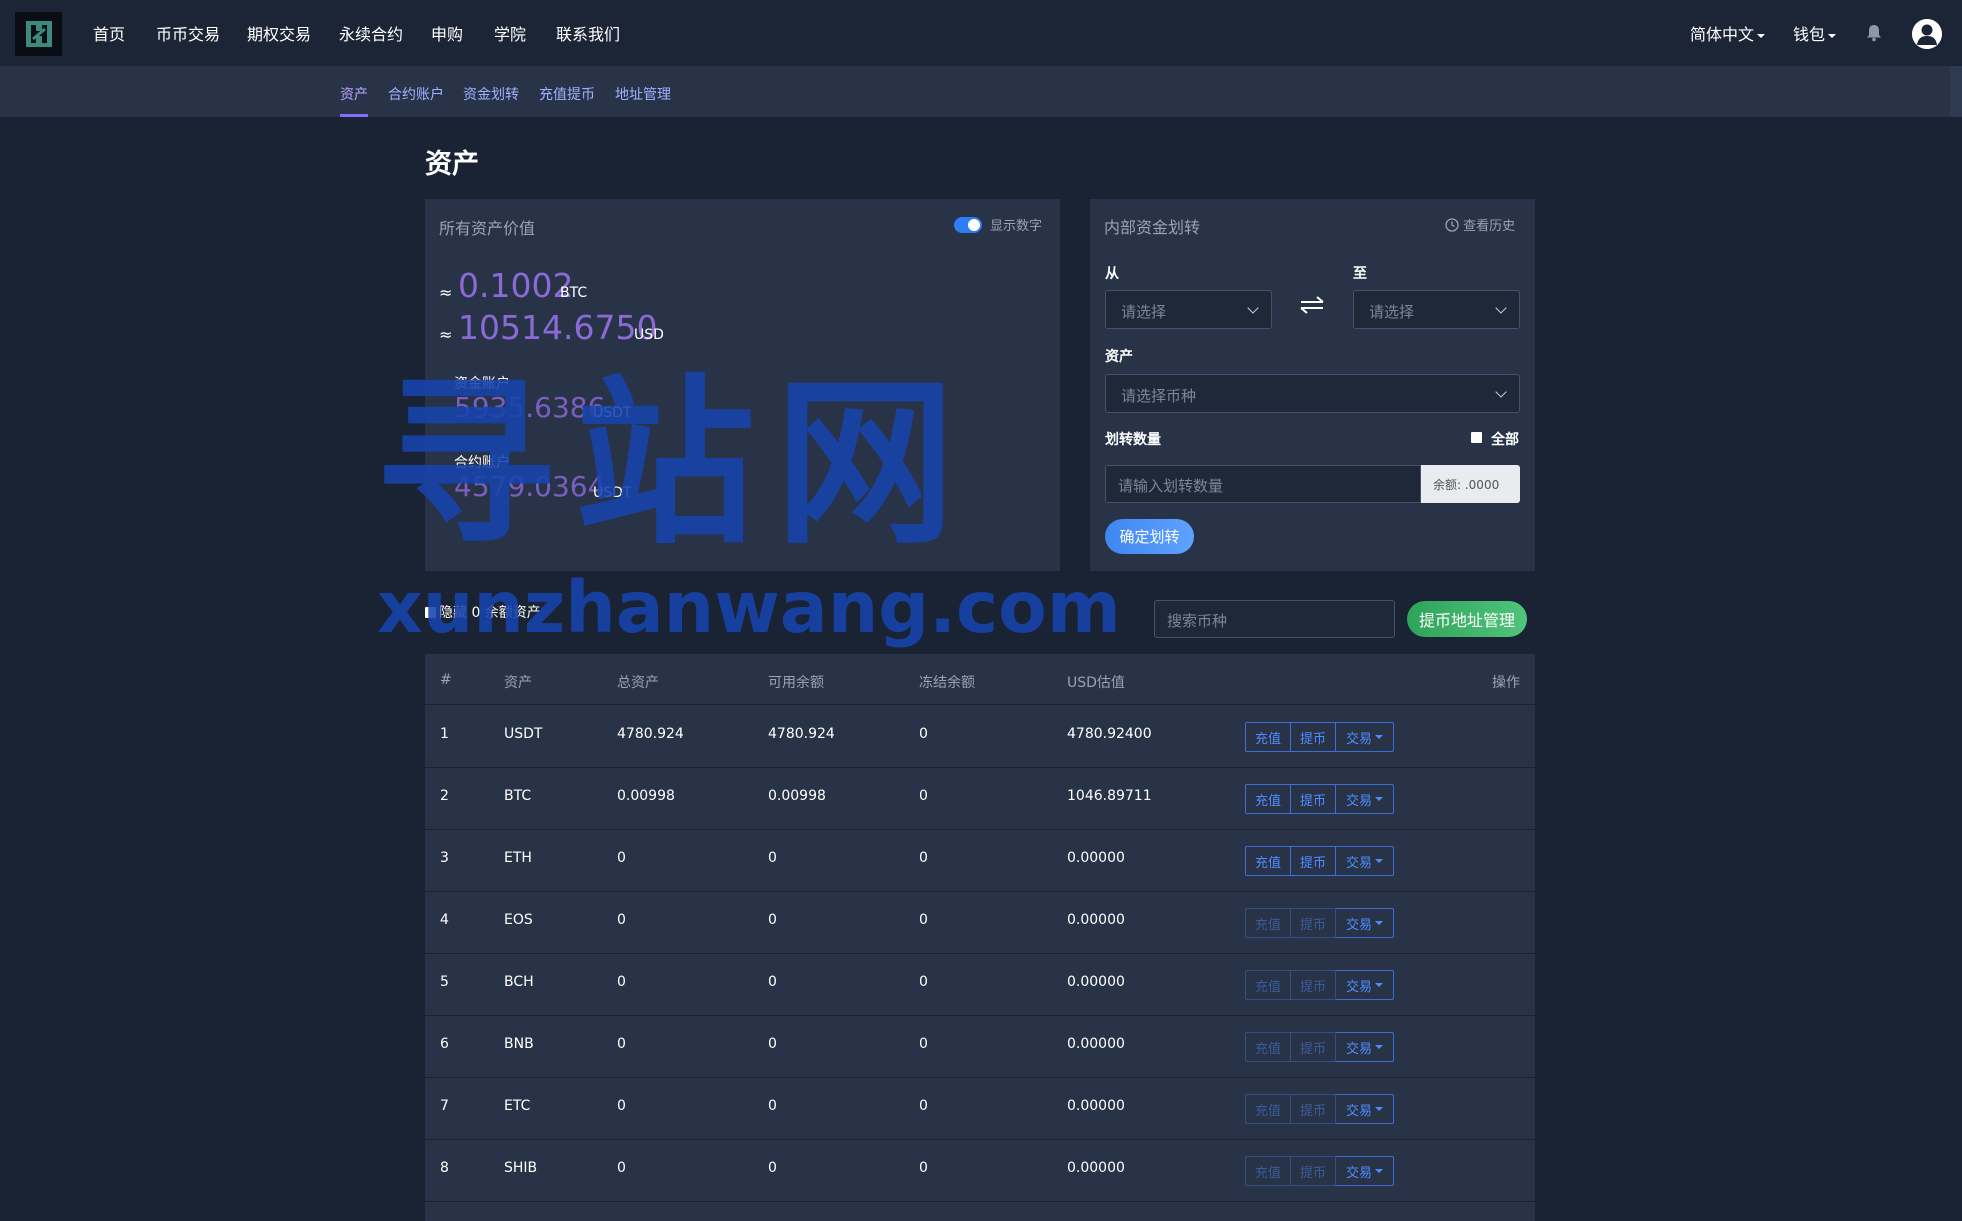 Image resolution: width=1962 pixels, height=1221 pixels. What do you see at coordinates (638, 683) in the screenshot?
I see `column-header: 总资产` at bounding box center [638, 683].